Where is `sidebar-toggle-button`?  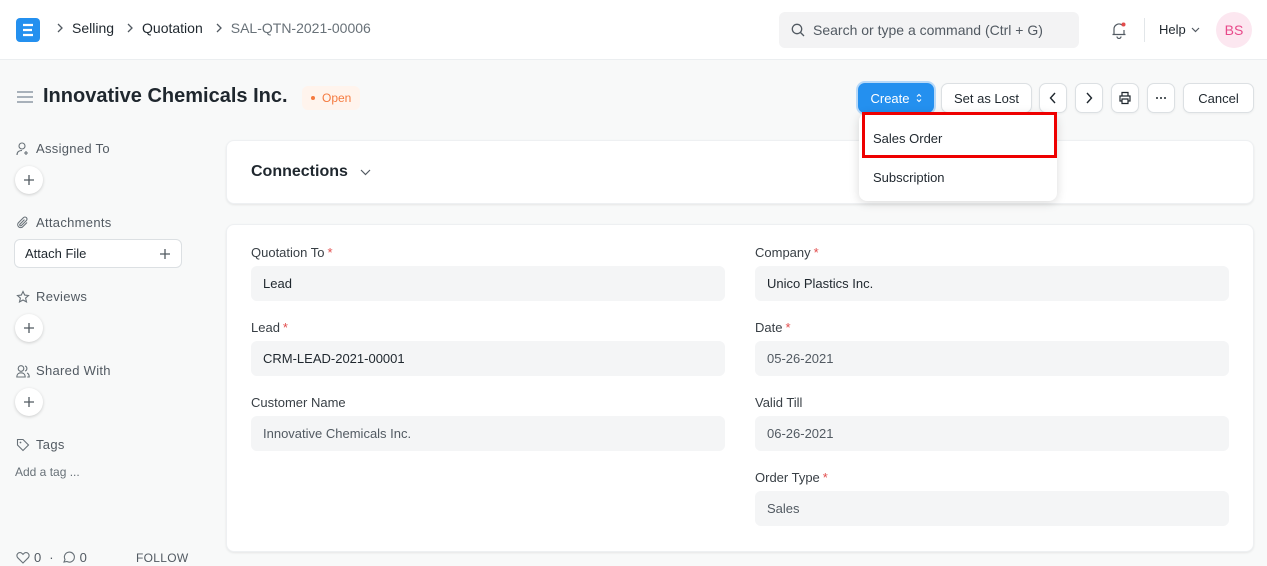
sidebar-toggle-button is located at coordinates (25, 98).